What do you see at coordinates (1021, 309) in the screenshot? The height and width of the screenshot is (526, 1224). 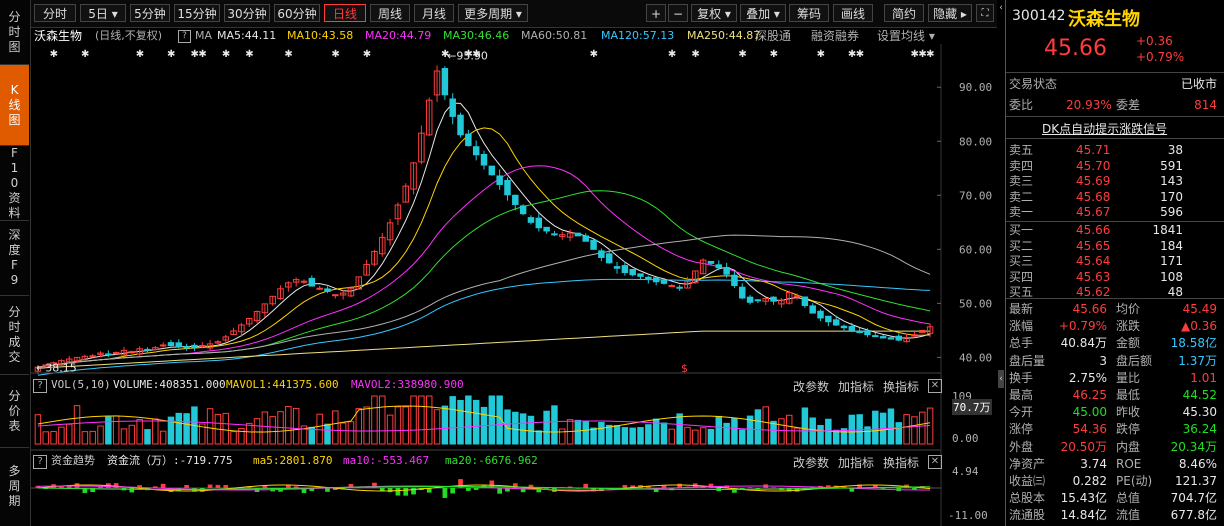 I see `stat-label: 最新` at bounding box center [1021, 309].